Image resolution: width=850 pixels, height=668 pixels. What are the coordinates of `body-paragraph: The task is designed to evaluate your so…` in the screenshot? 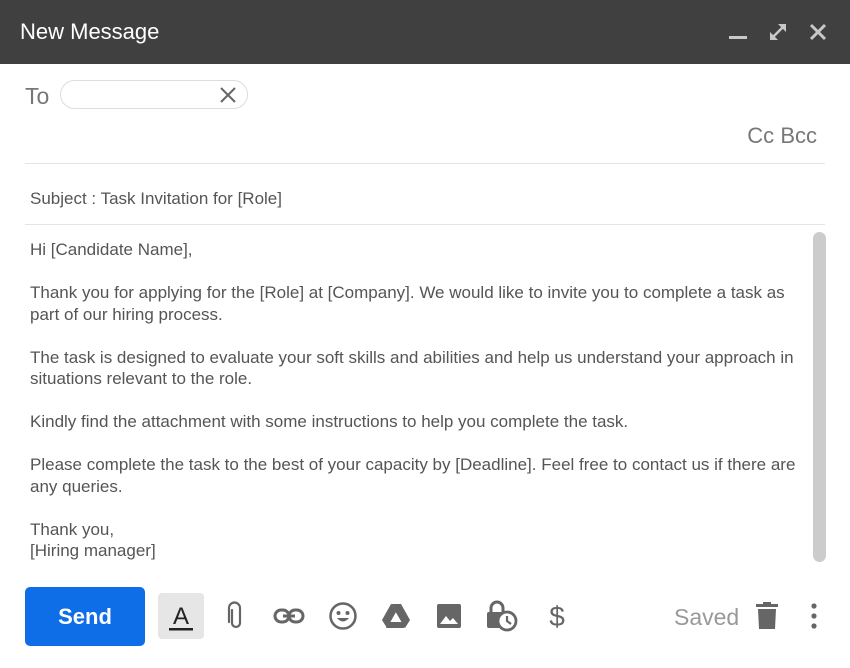 It's located at (412, 368).